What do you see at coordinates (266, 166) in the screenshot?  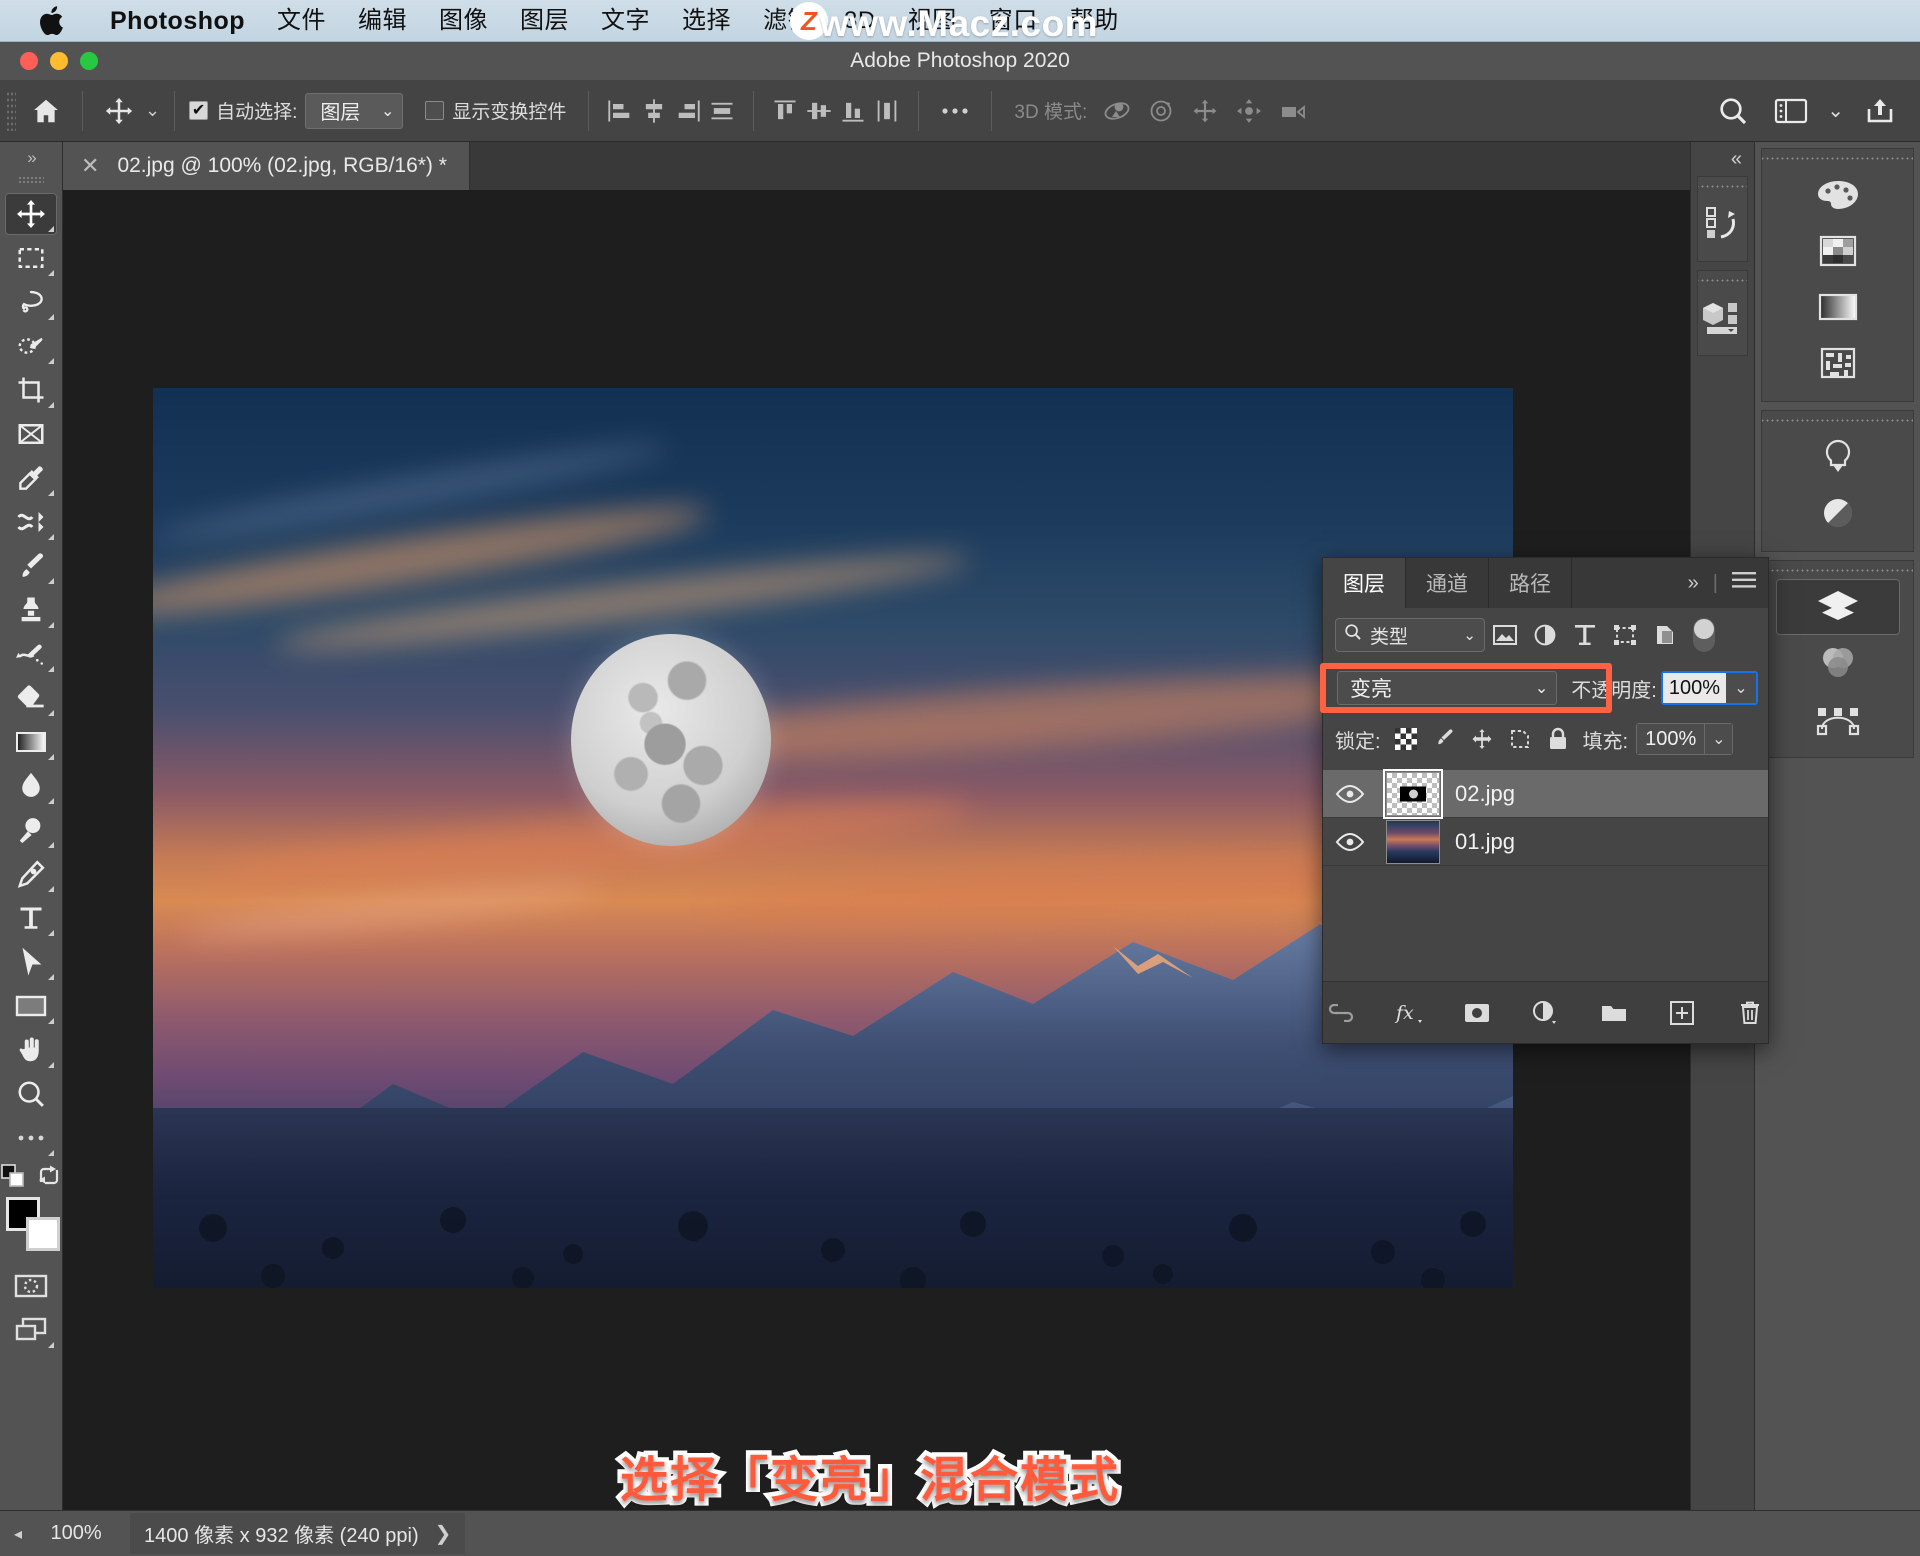 I see `document-tab: ✕ 02.jpg @ 100% (02.jpg, RGB/16*) *` at bounding box center [266, 166].